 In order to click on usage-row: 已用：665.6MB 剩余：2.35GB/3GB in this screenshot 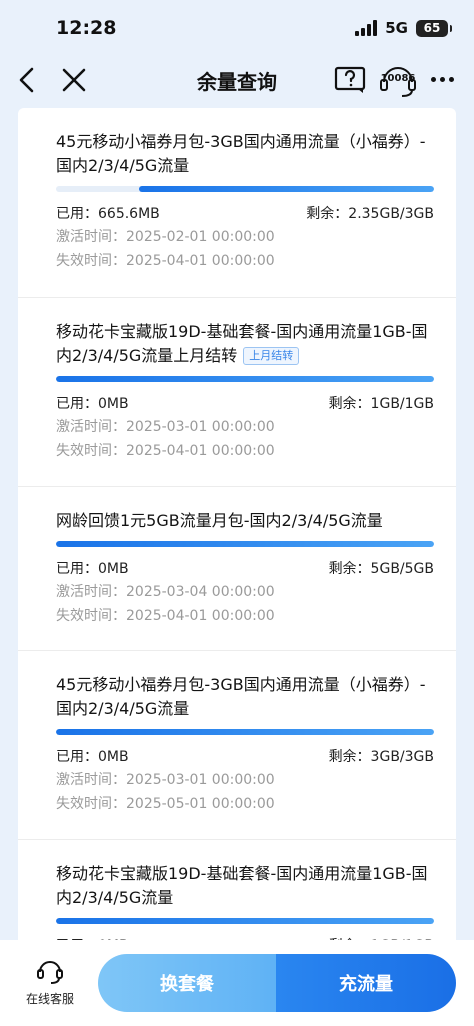, I will do `click(245, 214)`.